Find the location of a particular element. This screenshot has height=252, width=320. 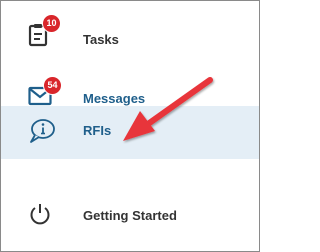

sidebar-item-label: RFIs is located at coordinates (97, 130).